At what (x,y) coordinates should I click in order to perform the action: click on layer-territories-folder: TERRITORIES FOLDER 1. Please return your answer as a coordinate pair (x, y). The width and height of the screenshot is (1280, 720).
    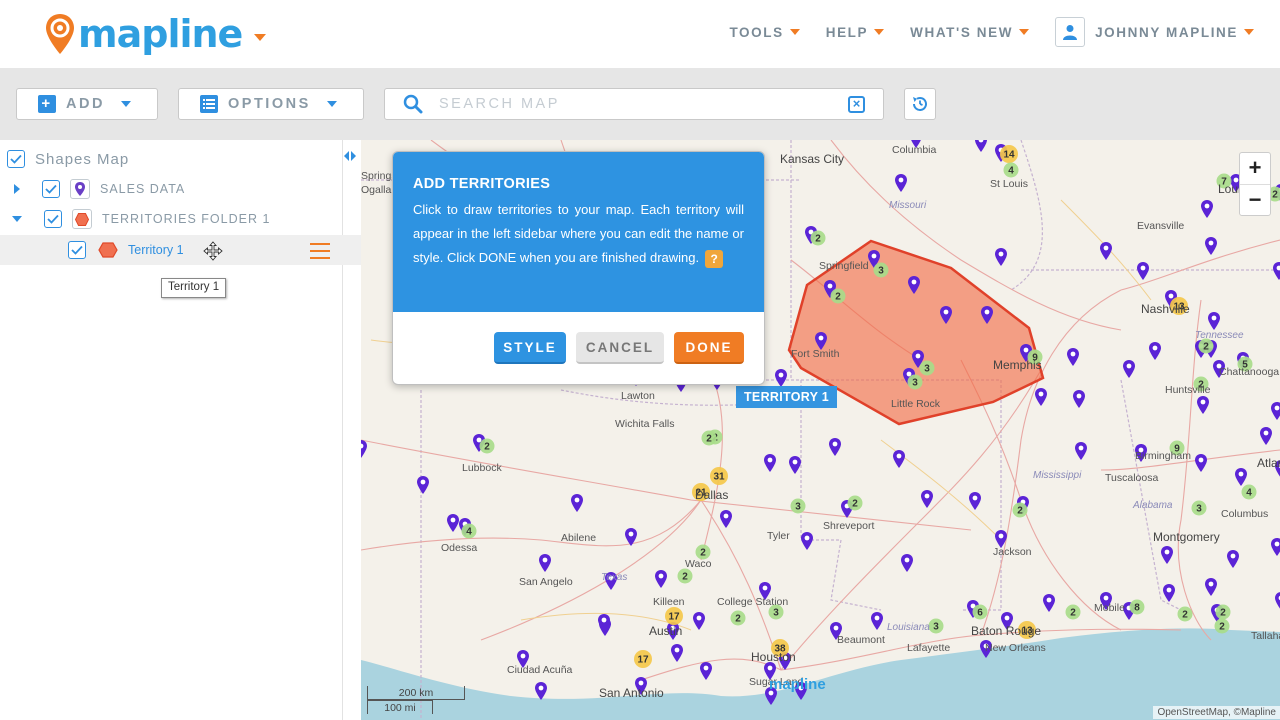
    Looking at the image, I should click on (141, 219).